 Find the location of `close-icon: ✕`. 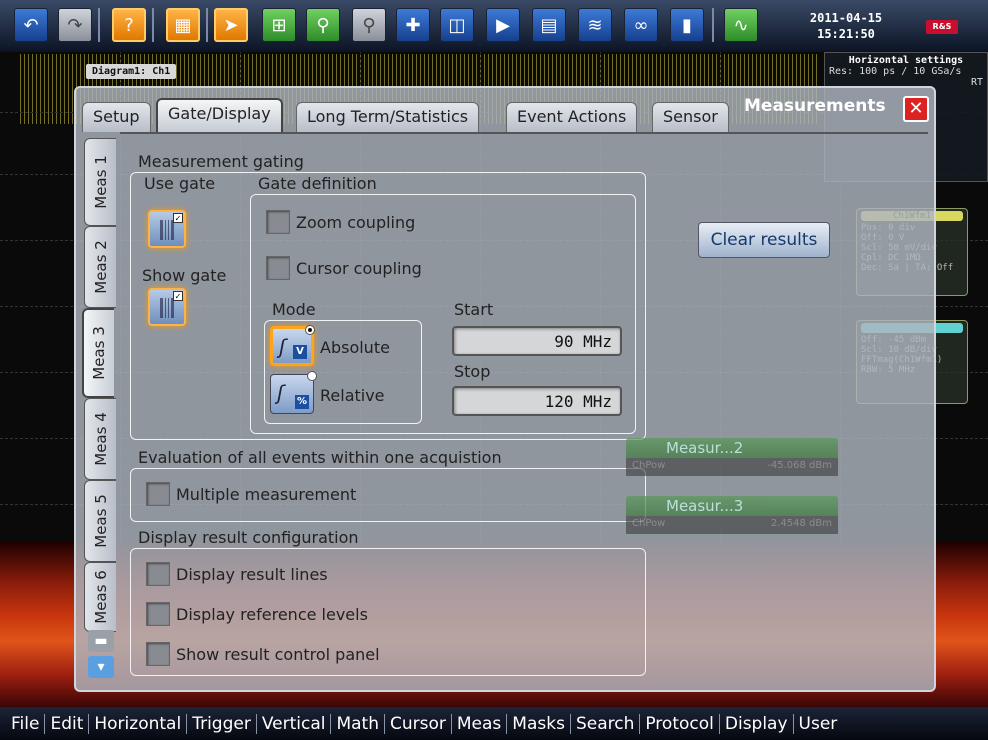

close-icon: ✕ is located at coordinates (916, 109).